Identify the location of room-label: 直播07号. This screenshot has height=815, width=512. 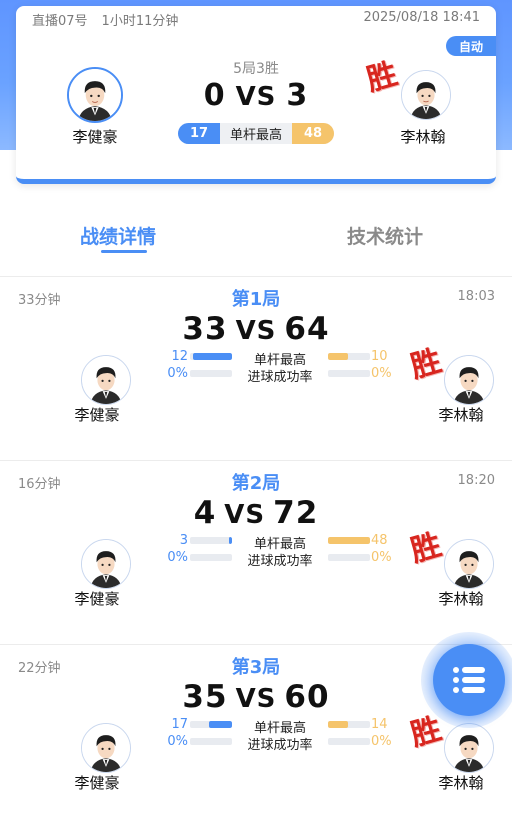
(60, 21).